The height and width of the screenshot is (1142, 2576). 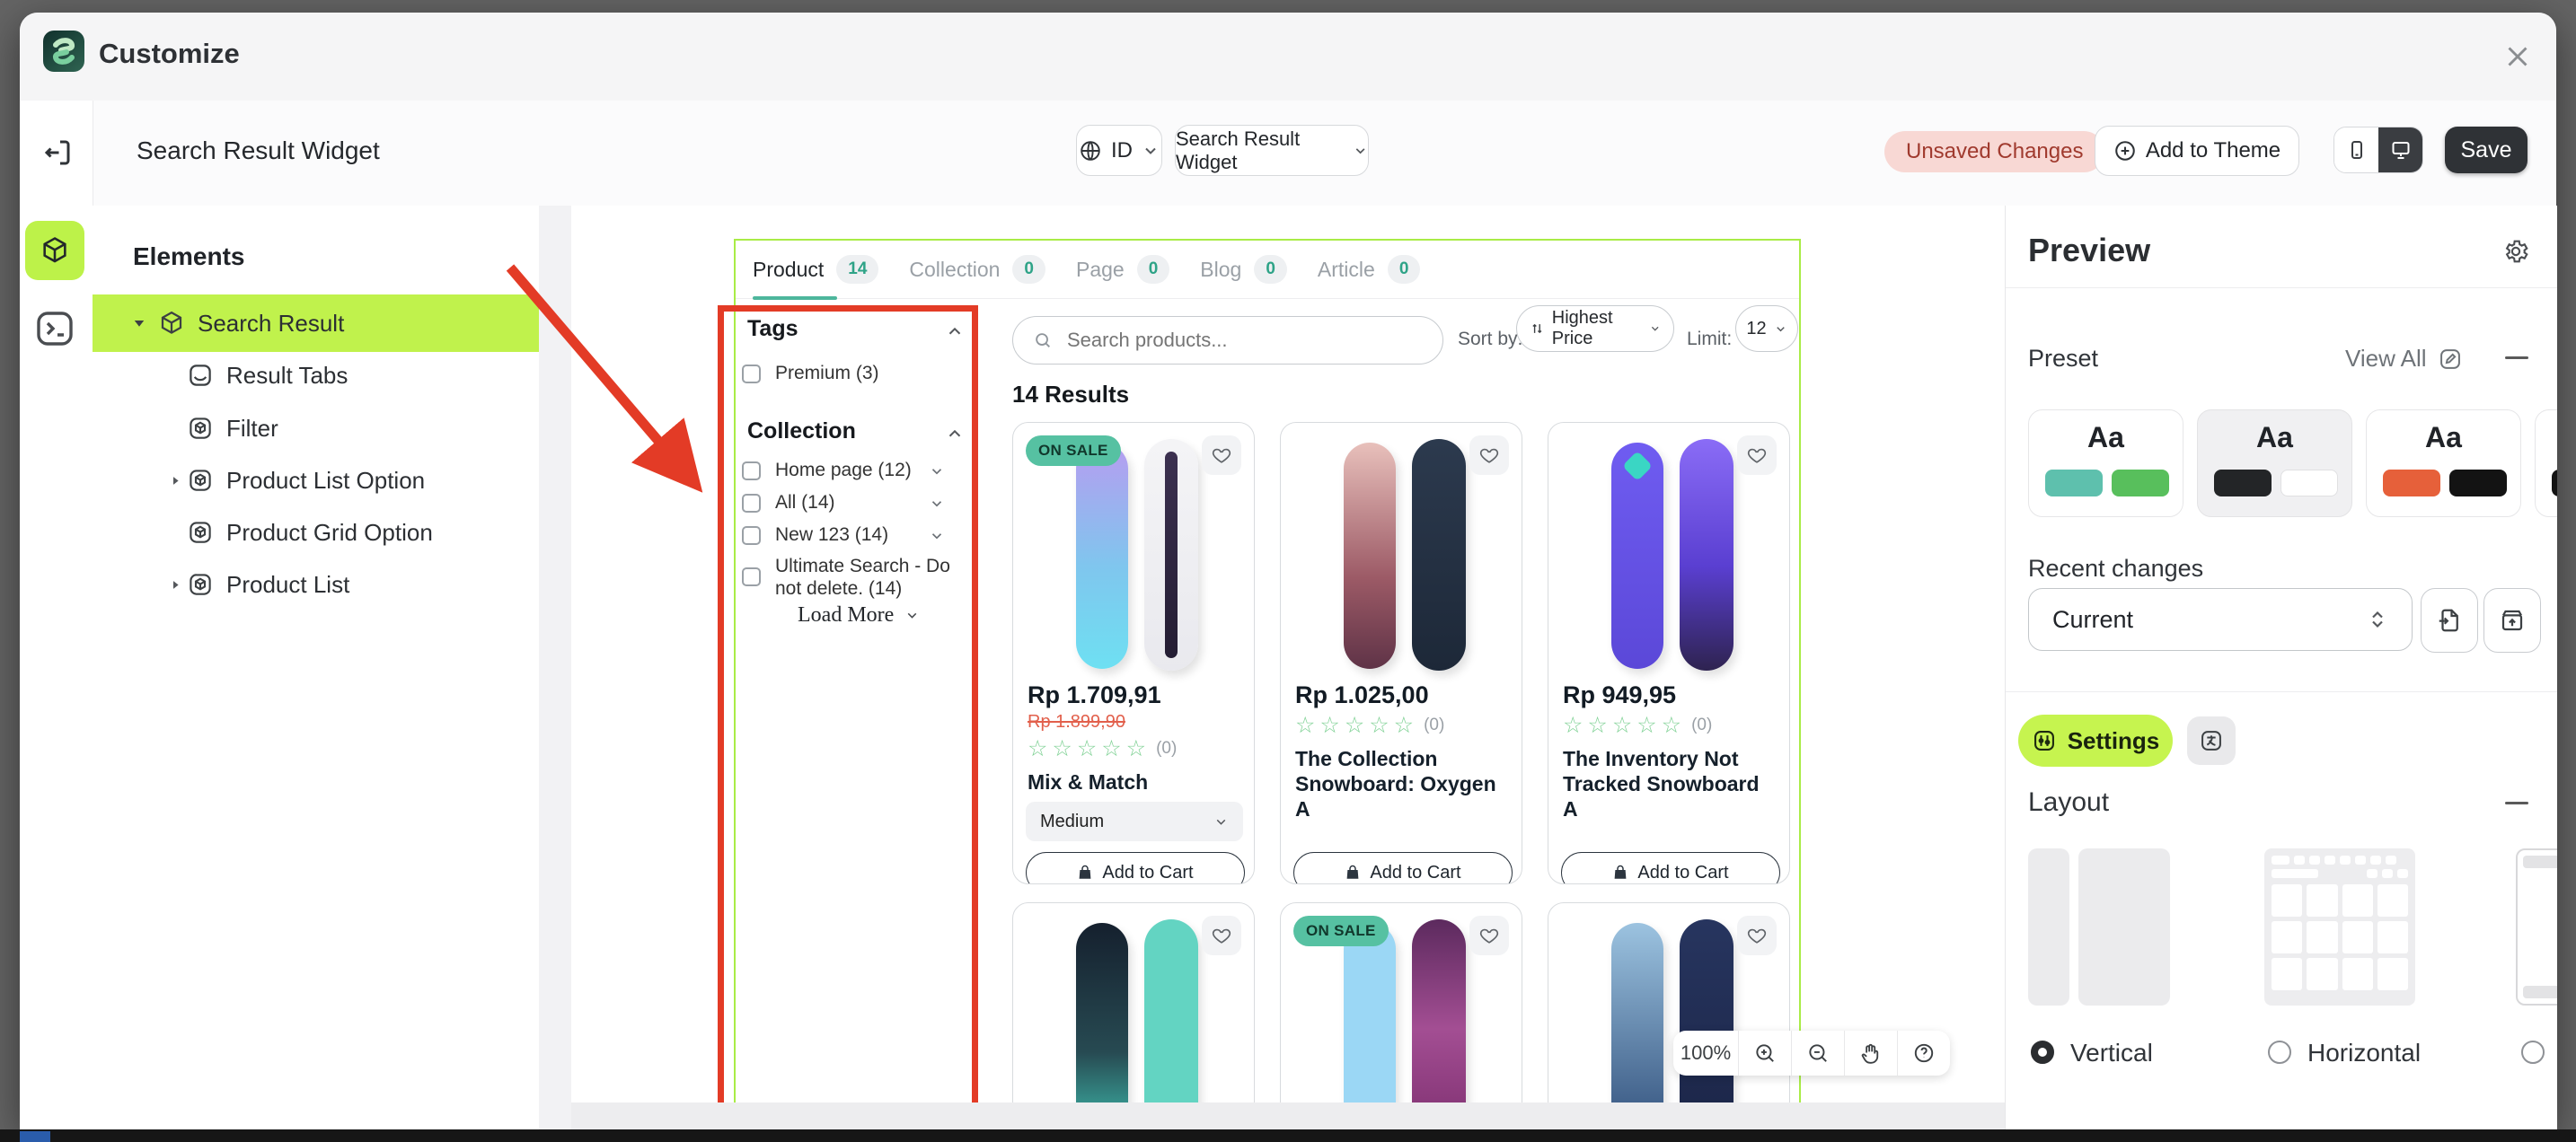 What do you see at coordinates (54, 250) in the screenshot?
I see `rail-elements-tool` at bounding box center [54, 250].